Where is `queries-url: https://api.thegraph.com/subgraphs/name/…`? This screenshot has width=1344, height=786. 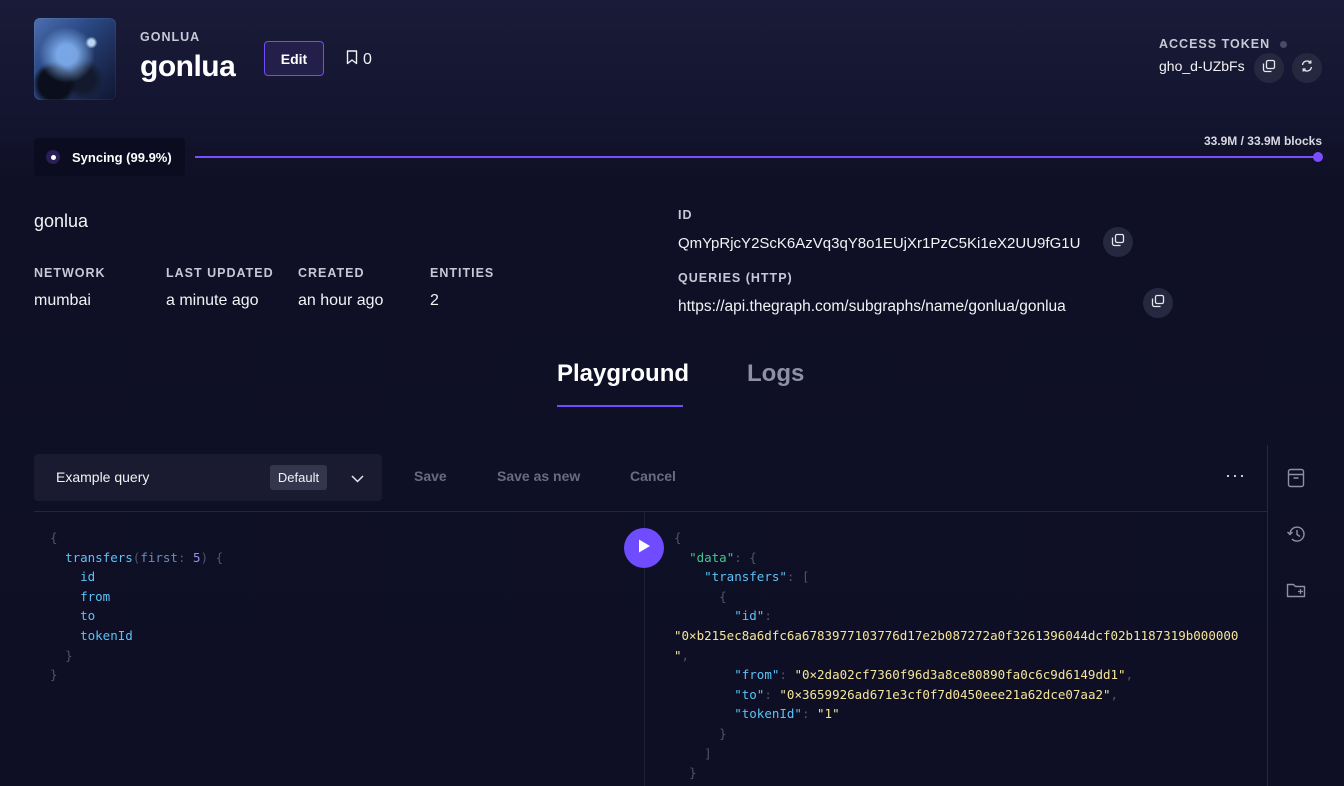 queries-url: https://api.thegraph.com/subgraphs/name/… is located at coordinates (872, 306).